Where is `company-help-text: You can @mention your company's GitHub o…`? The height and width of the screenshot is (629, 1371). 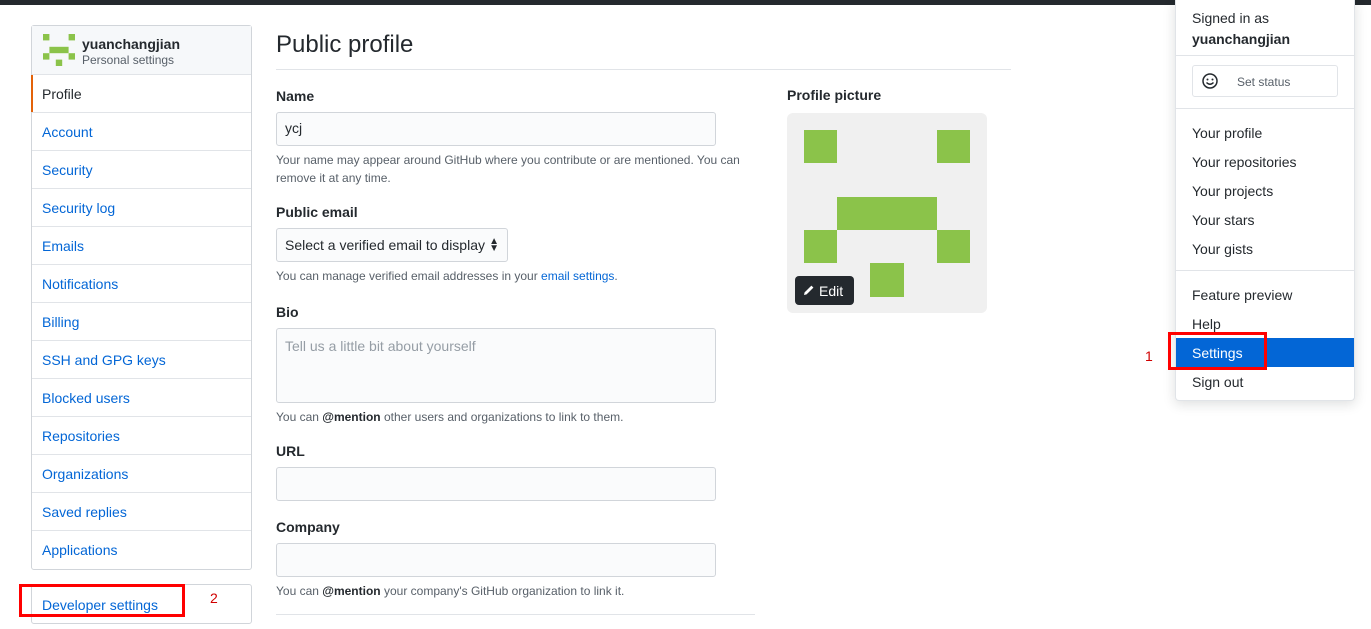 company-help-text: You can @mention your company's GitHub o… is located at coordinates (450, 591).